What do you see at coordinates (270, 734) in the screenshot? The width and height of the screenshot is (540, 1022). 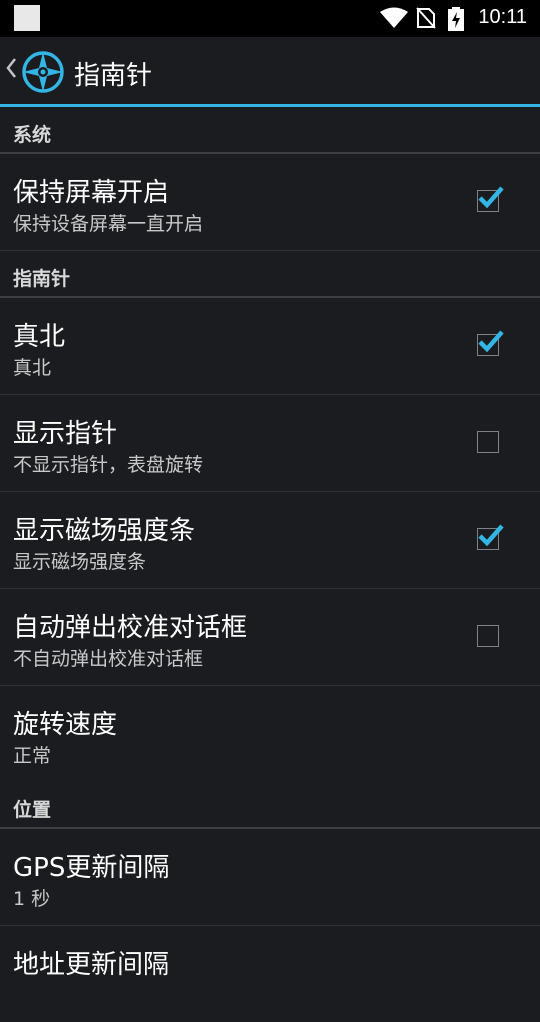 I see `pref-rotation-speed: 旋转速度 正常` at bounding box center [270, 734].